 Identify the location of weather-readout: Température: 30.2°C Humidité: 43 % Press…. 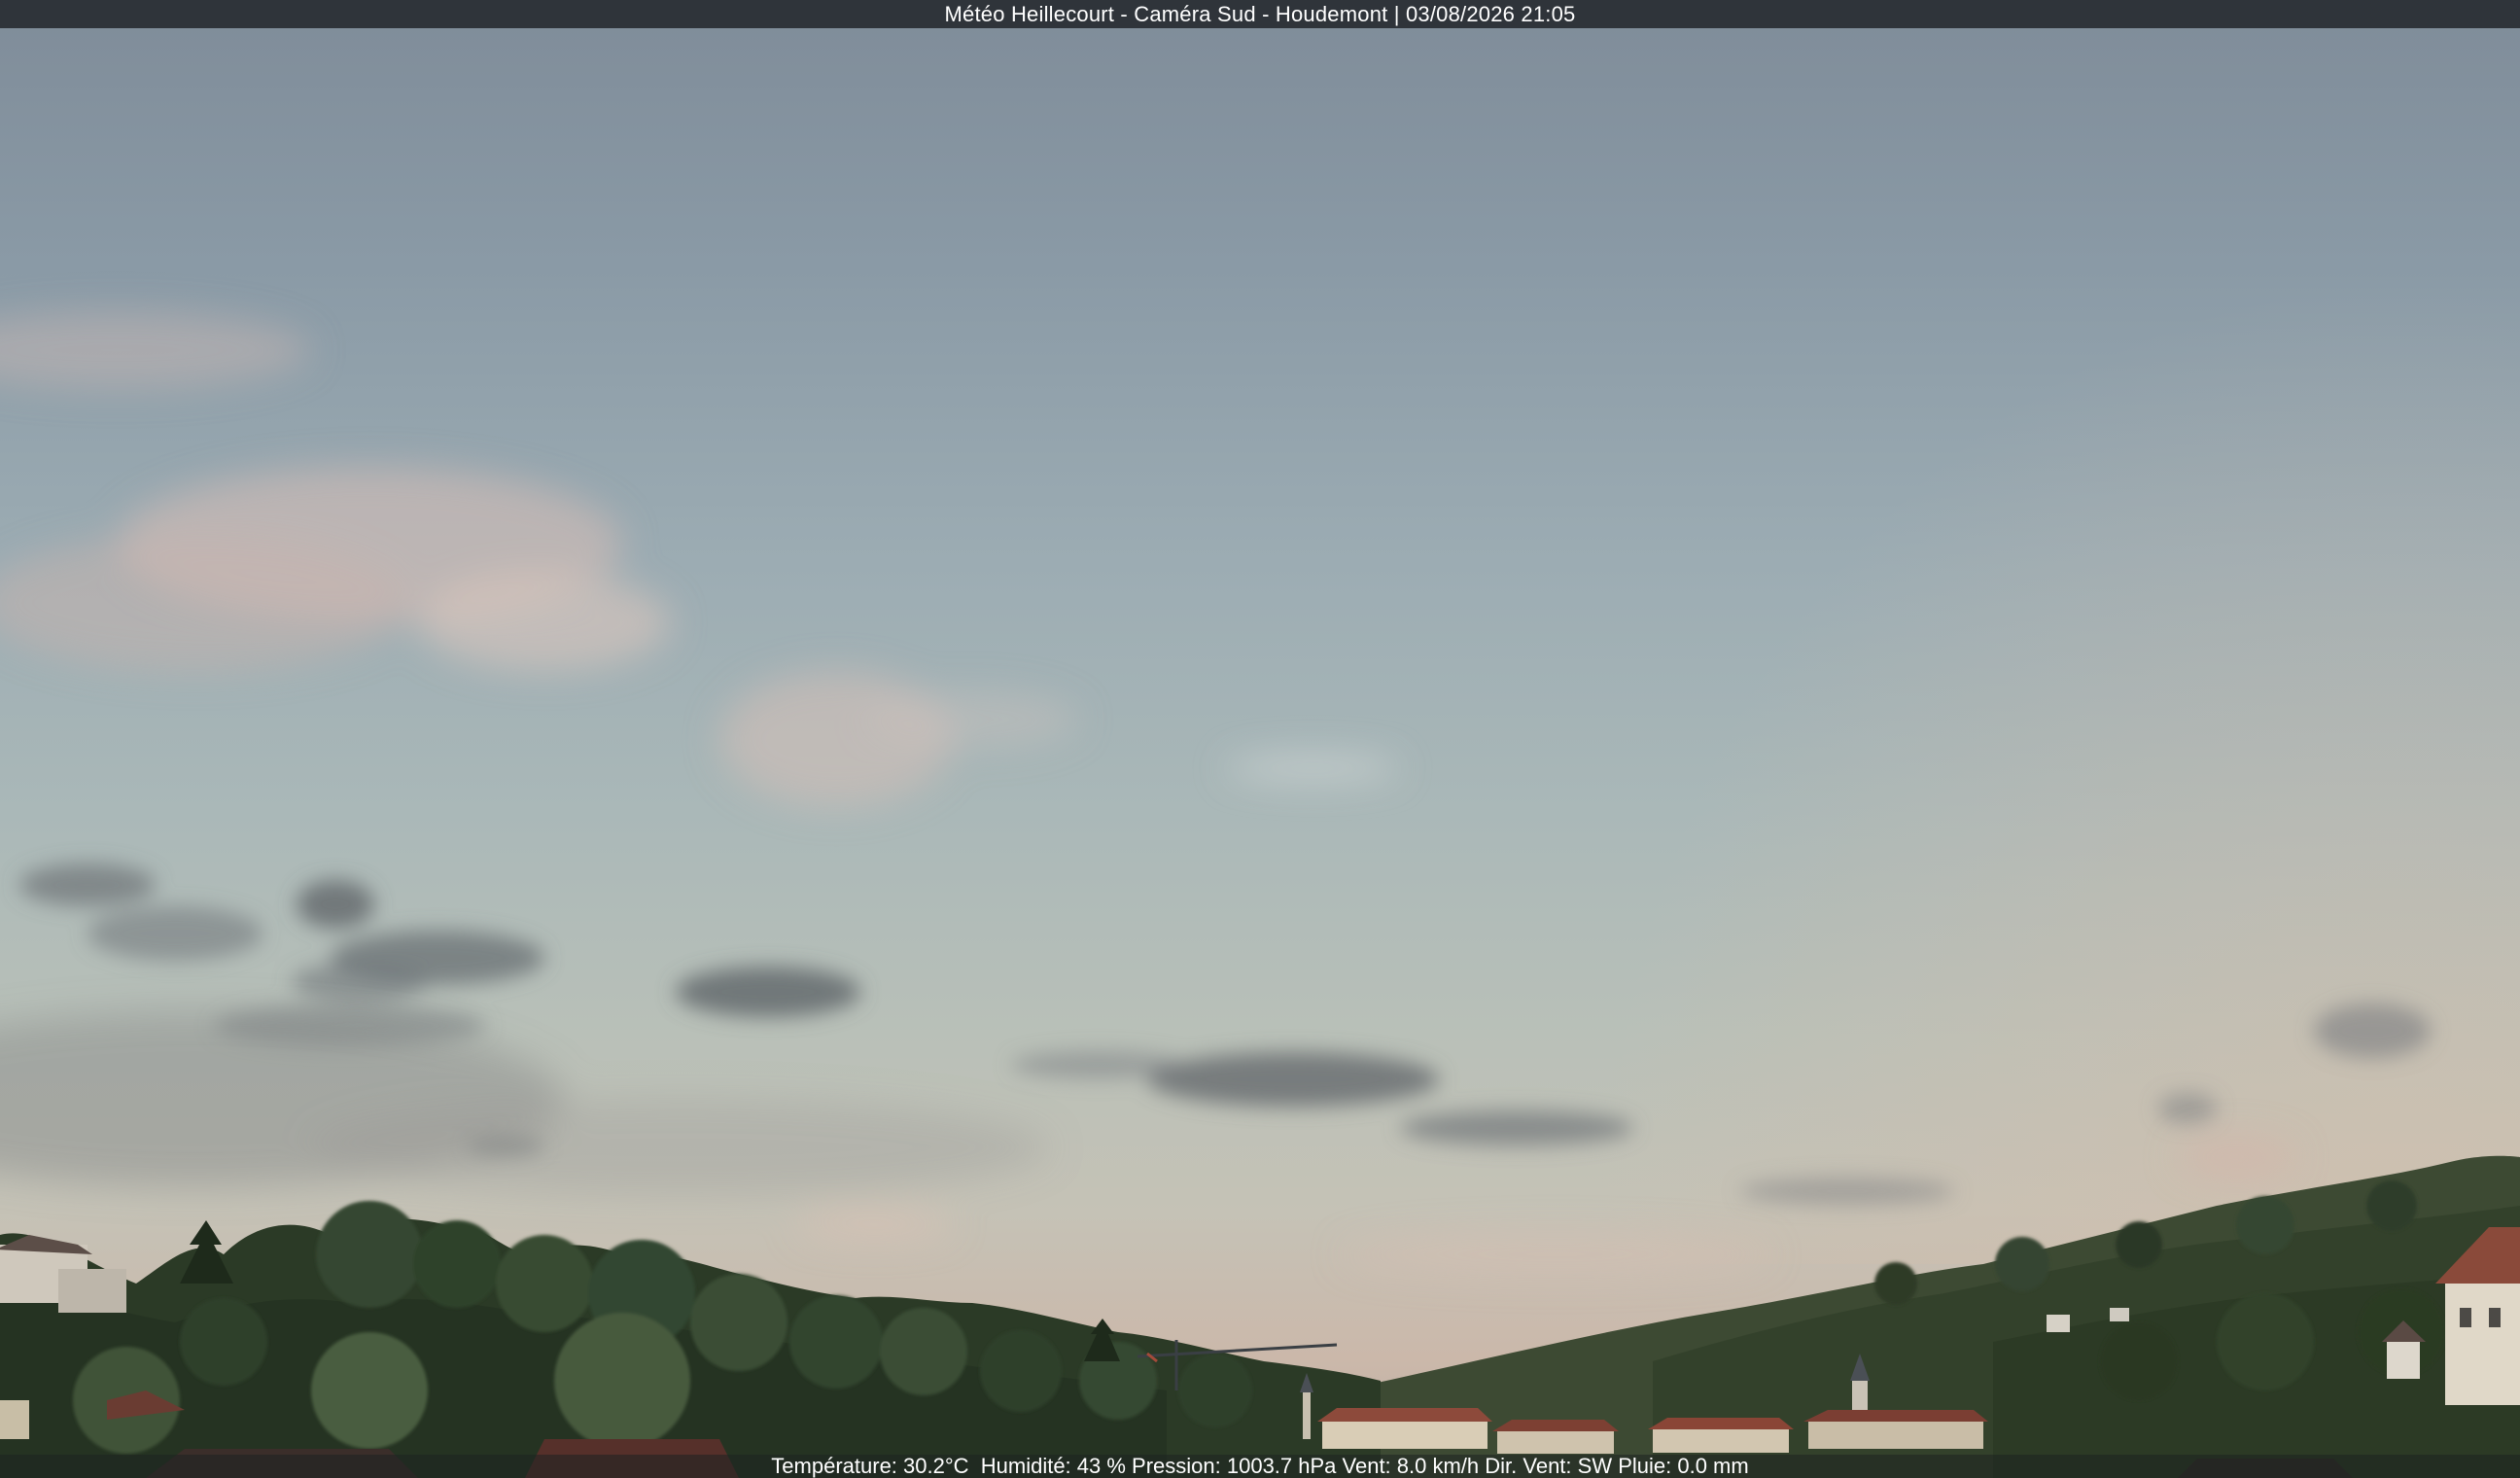
(1260, 1466).